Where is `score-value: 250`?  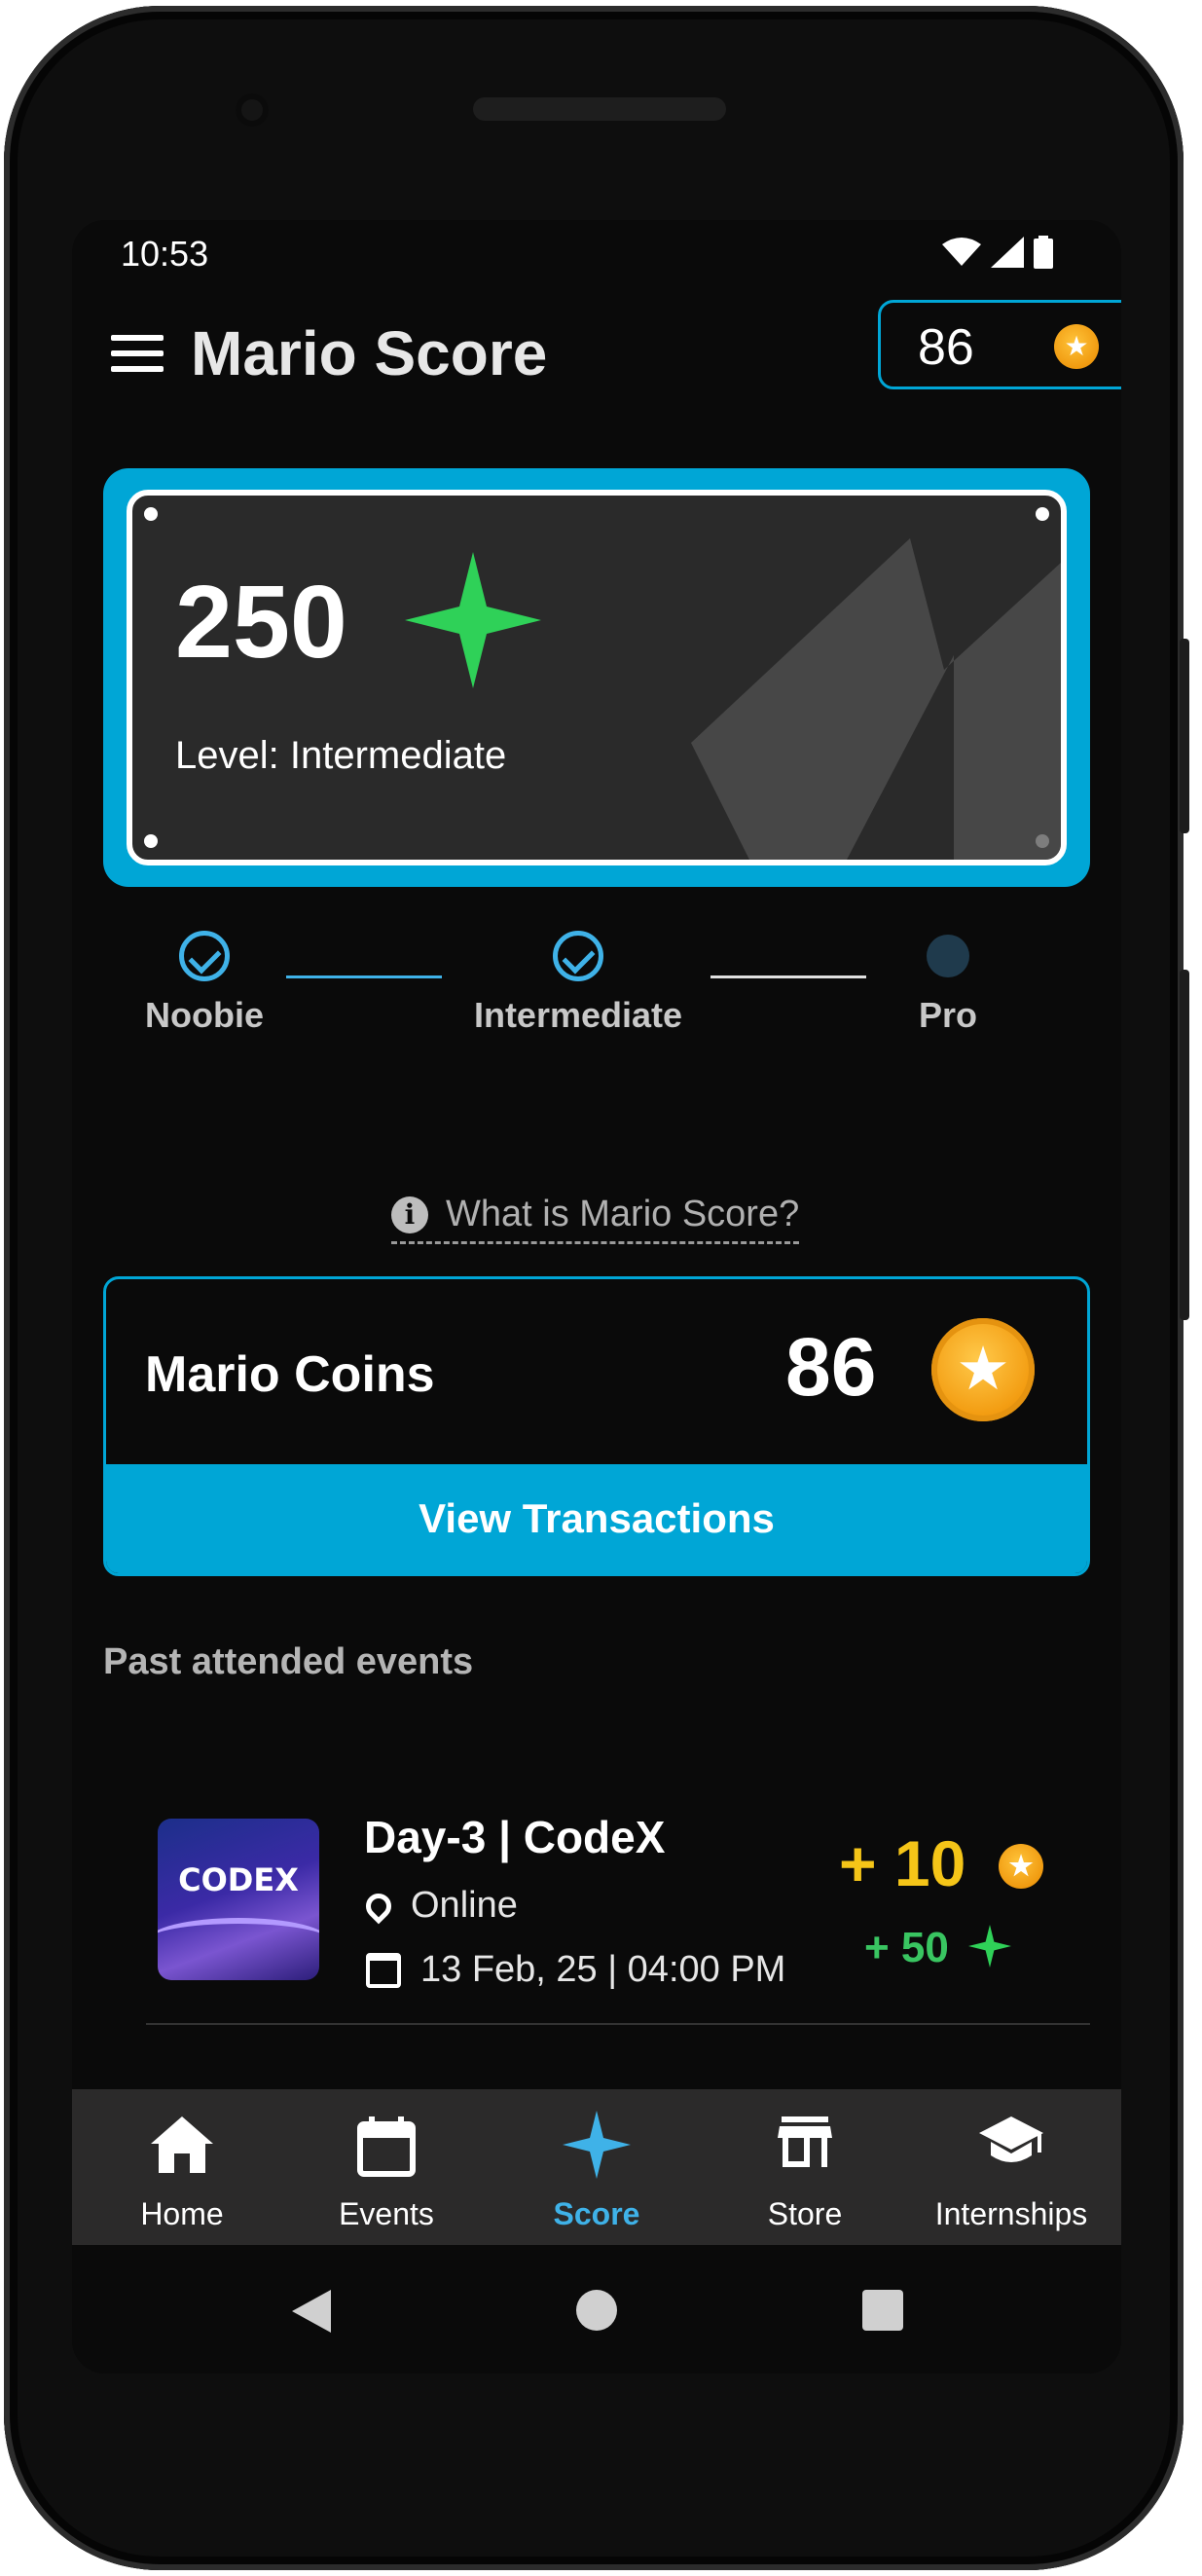 score-value: 250 is located at coordinates (261, 622).